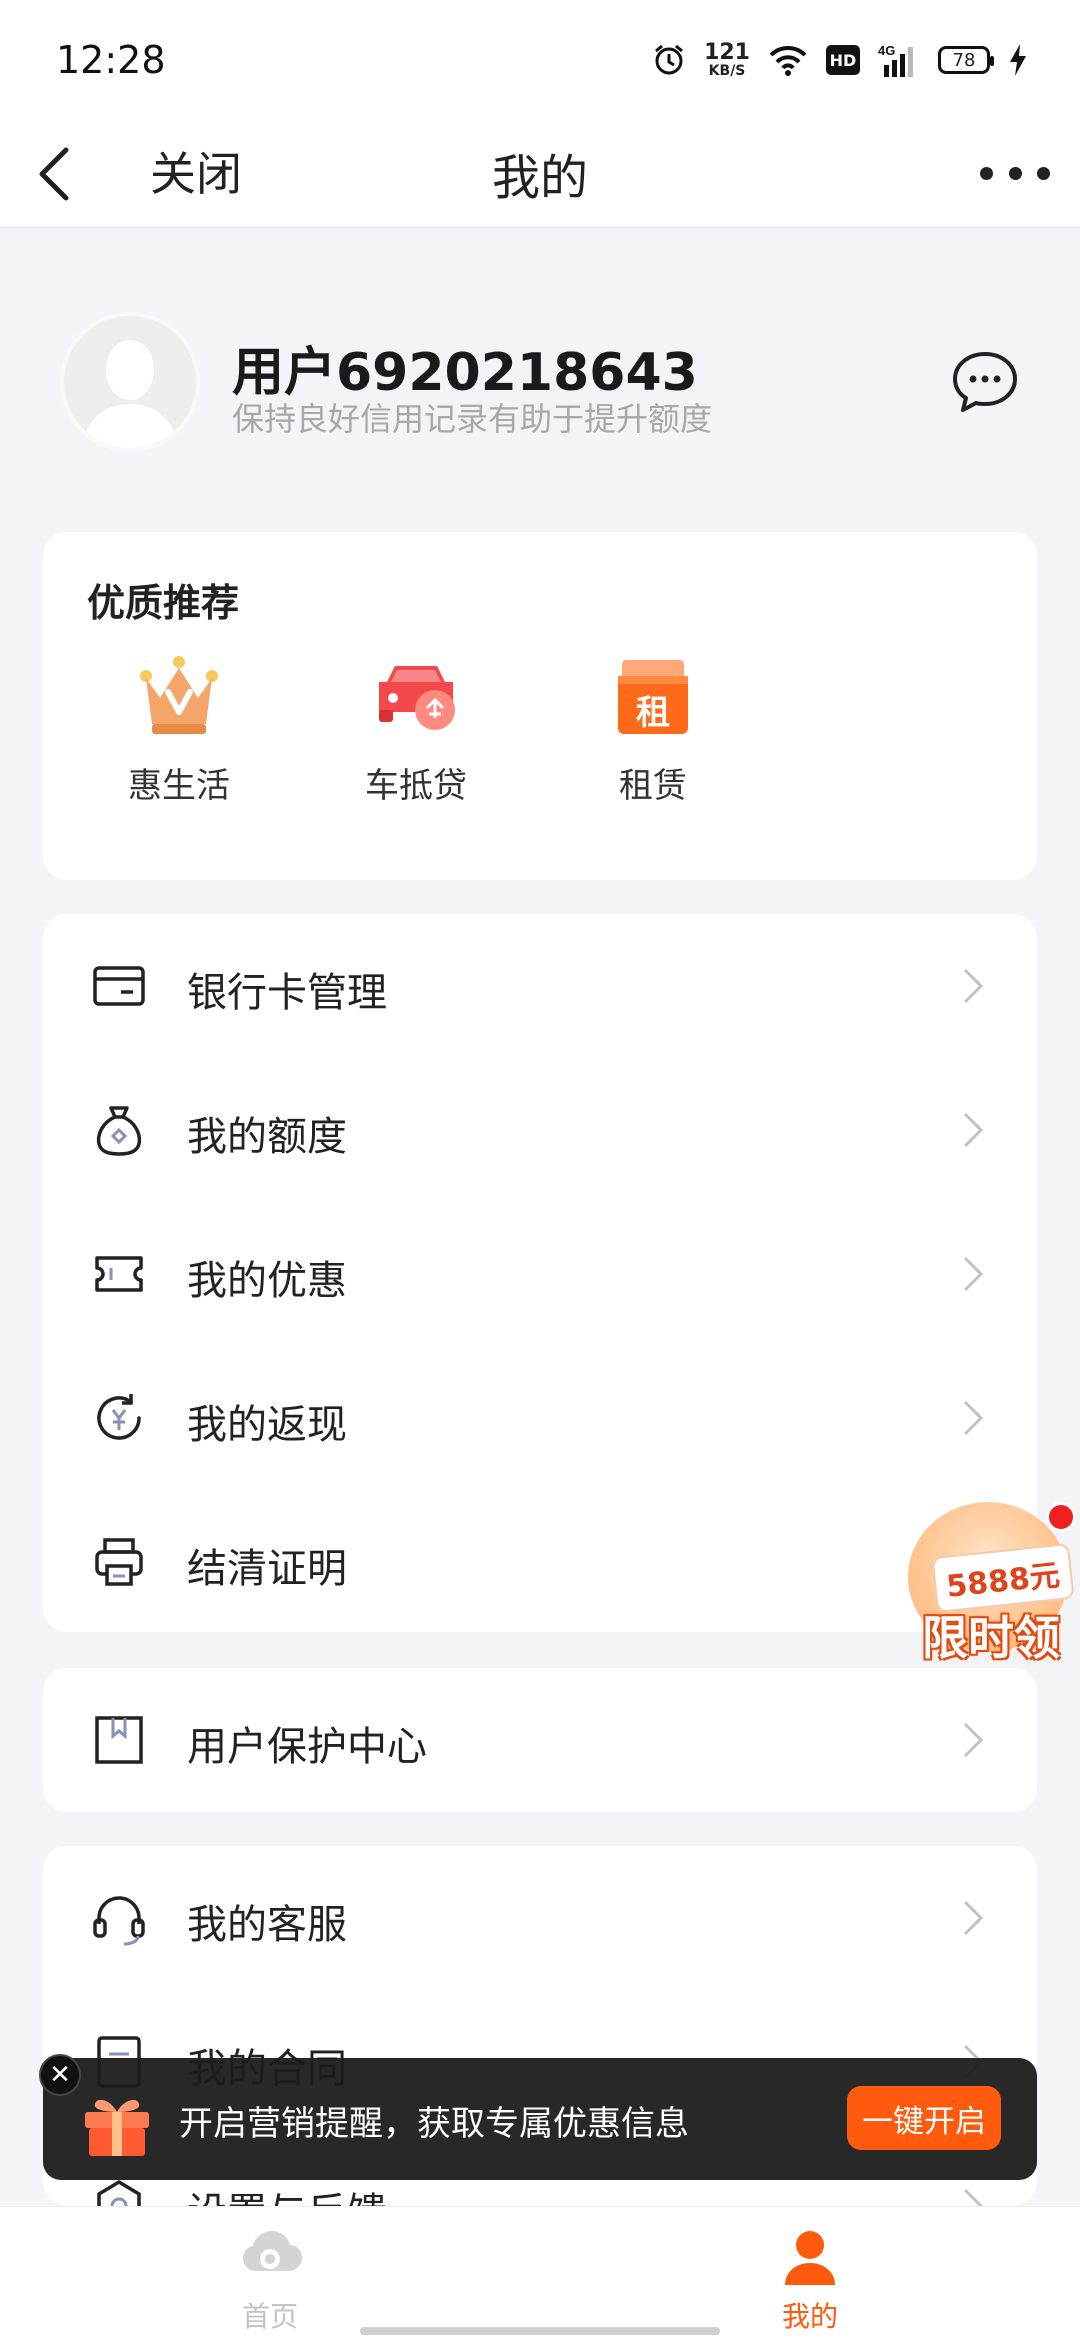 The image size is (1080, 2340). What do you see at coordinates (540, 2331) in the screenshot?
I see `home-indicator` at bounding box center [540, 2331].